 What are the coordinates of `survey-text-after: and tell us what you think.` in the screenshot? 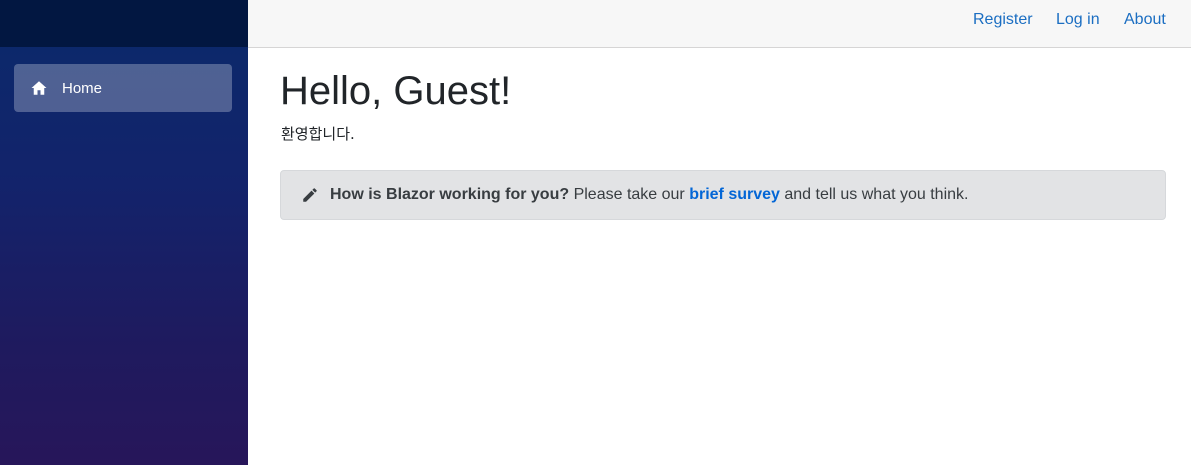 It's located at (874, 194).